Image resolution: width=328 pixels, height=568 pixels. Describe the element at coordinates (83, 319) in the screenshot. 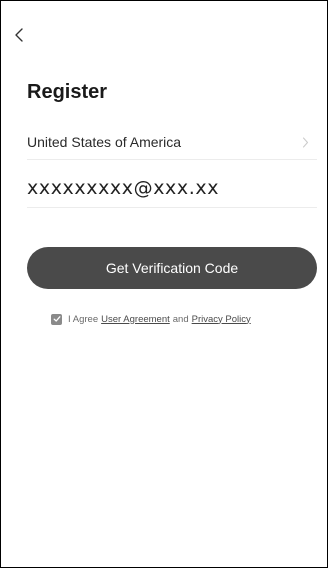

I see `agree-prefix-text: I Agree` at that location.